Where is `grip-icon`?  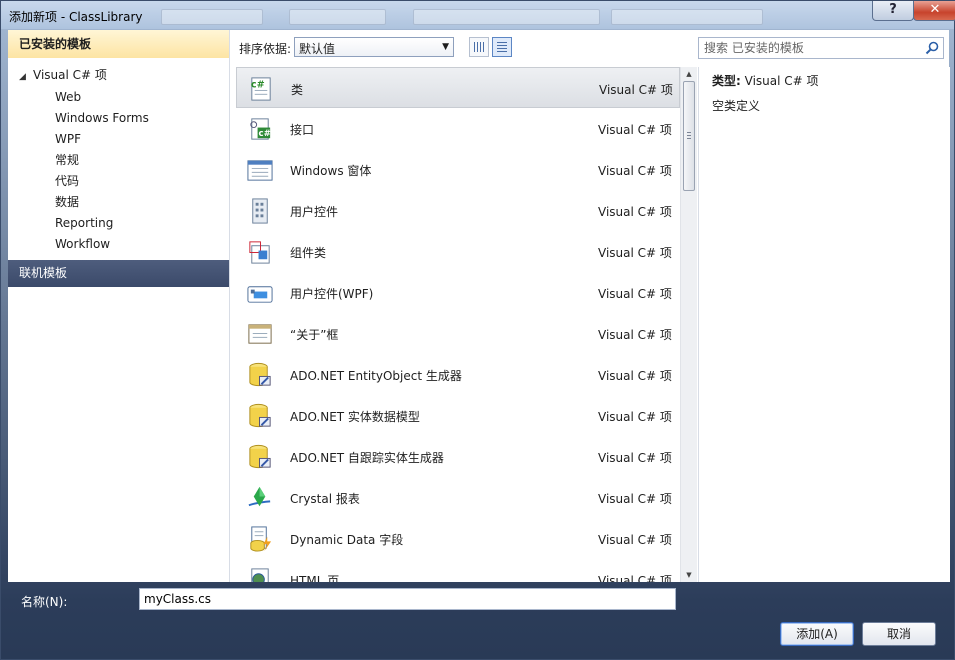
grip-icon is located at coordinates (689, 135).